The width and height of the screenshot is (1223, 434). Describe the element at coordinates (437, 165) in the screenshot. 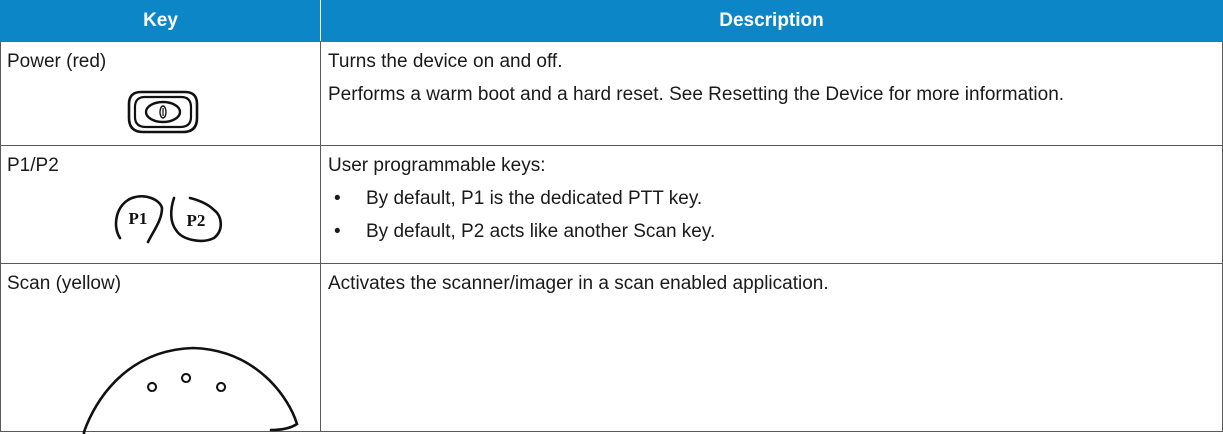

I see `description-text: User programmable keys:` at that location.